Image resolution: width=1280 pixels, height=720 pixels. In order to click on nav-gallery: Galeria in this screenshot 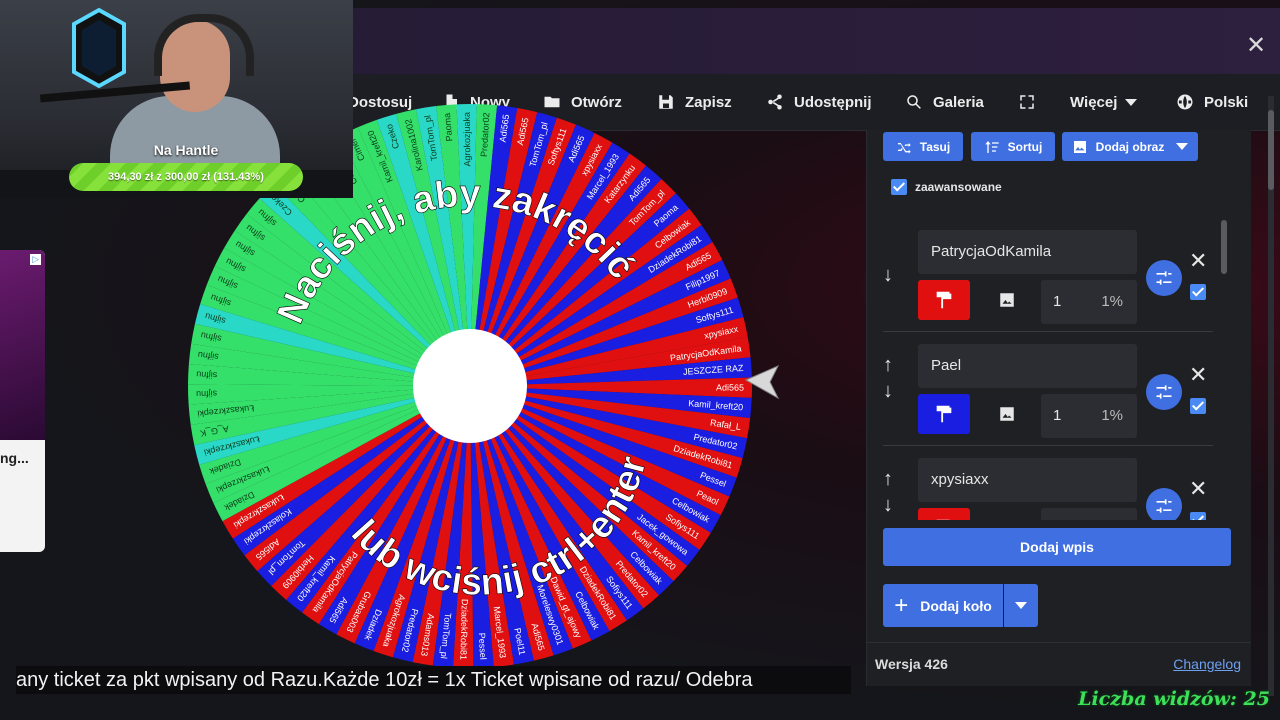, I will do `click(944, 102)`.